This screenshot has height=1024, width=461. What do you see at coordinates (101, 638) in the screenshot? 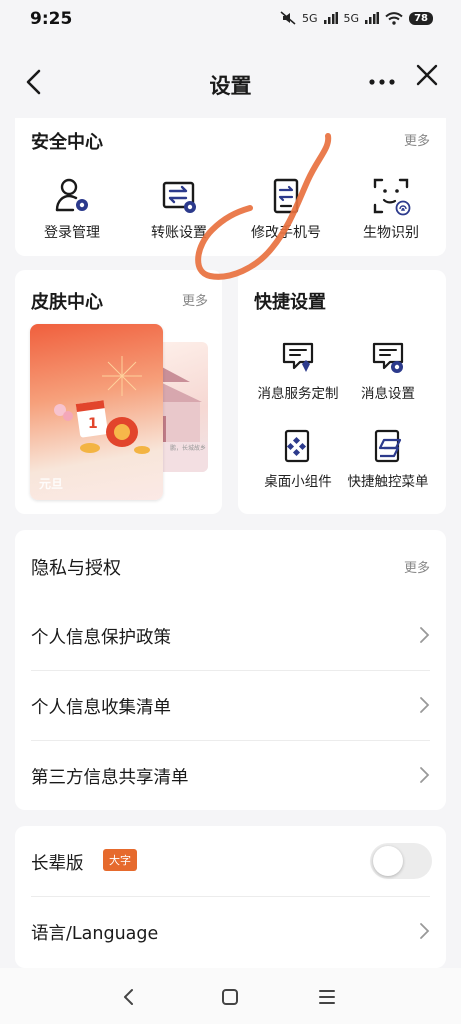
I see `privacy-policy-label: 个人信息保护政策` at bounding box center [101, 638].